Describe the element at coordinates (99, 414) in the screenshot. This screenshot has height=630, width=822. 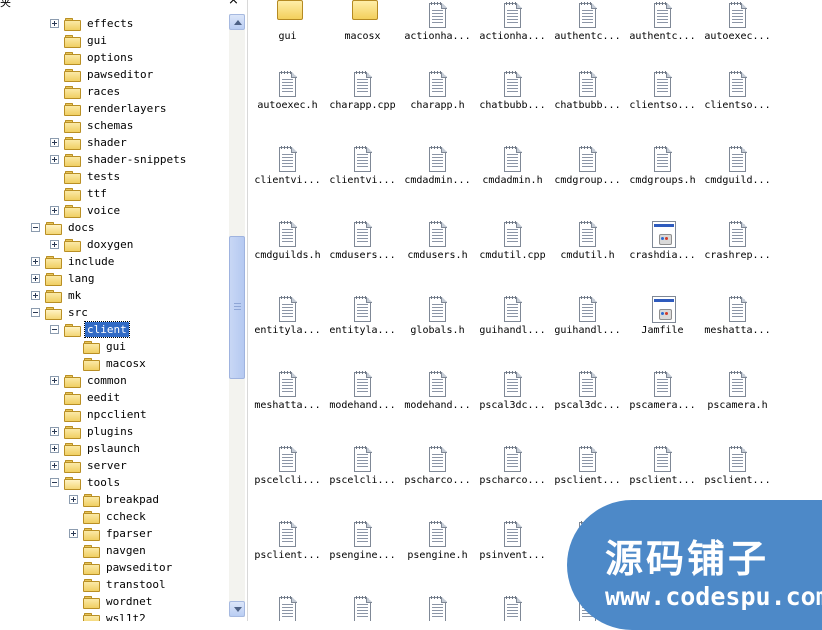
I see `tree-item-npcclient: npcclient` at that location.